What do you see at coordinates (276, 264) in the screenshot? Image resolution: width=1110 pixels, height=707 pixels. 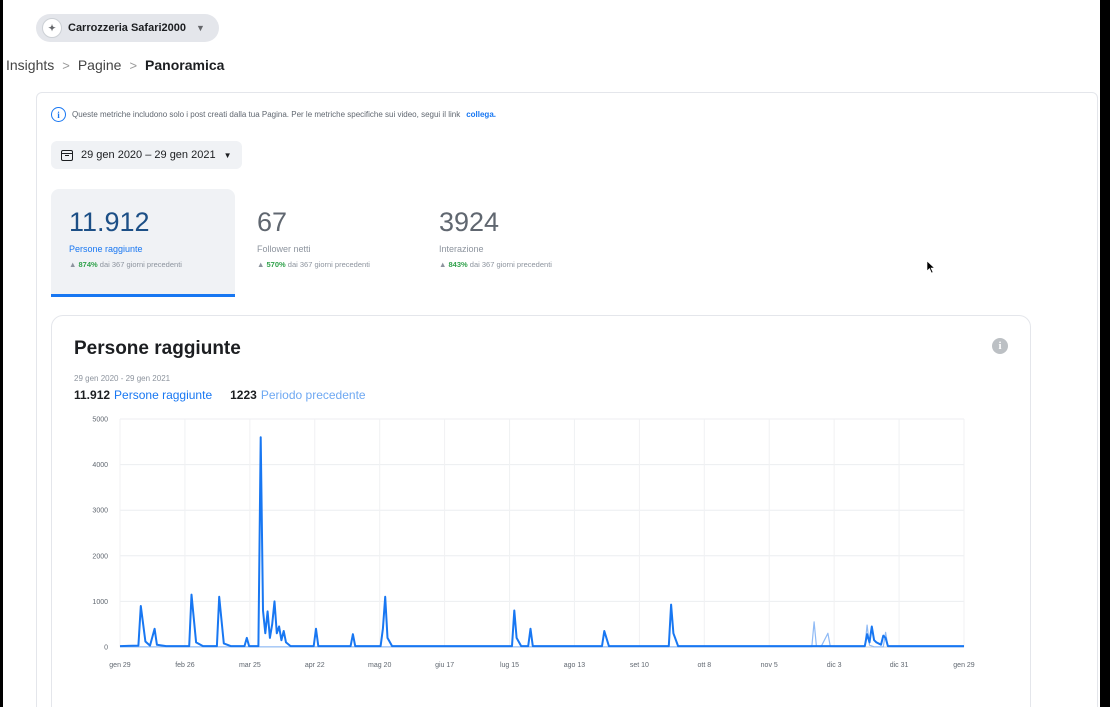 I see `change-percent: 570%` at bounding box center [276, 264].